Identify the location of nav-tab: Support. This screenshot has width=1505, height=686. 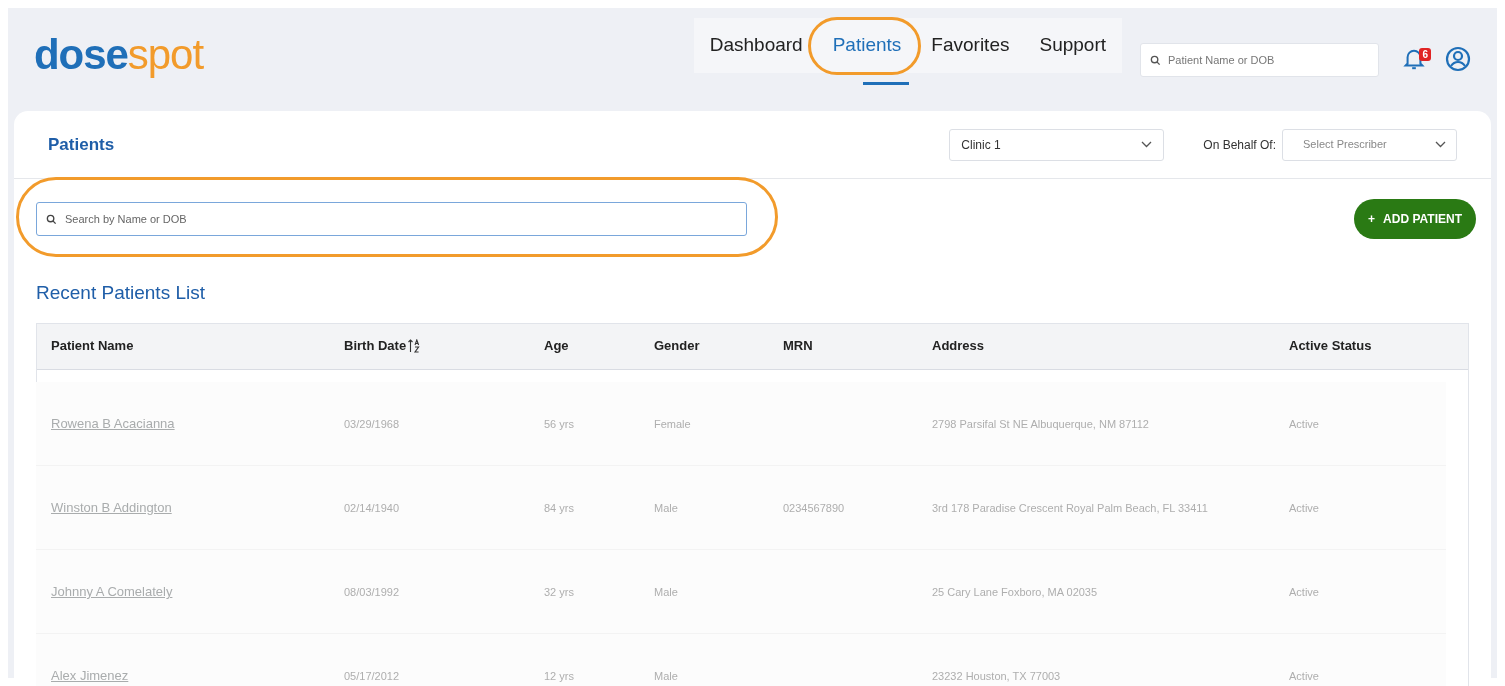
(1072, 45).